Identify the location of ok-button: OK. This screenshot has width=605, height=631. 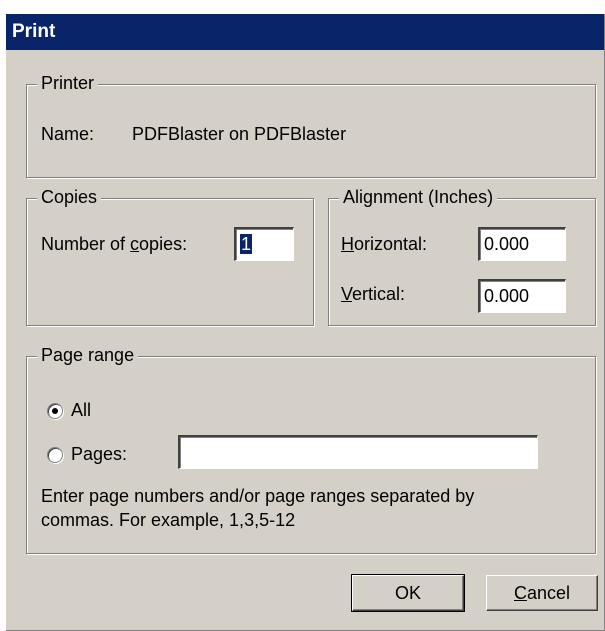
(408, 593).